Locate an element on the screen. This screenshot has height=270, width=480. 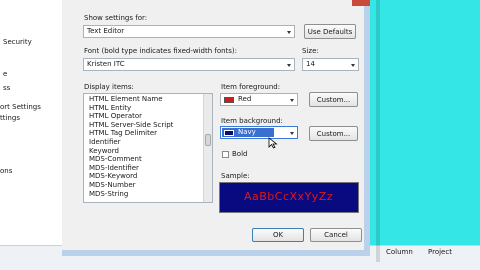
list-item: MDS-Keyword is located at coordinates (144, 176).